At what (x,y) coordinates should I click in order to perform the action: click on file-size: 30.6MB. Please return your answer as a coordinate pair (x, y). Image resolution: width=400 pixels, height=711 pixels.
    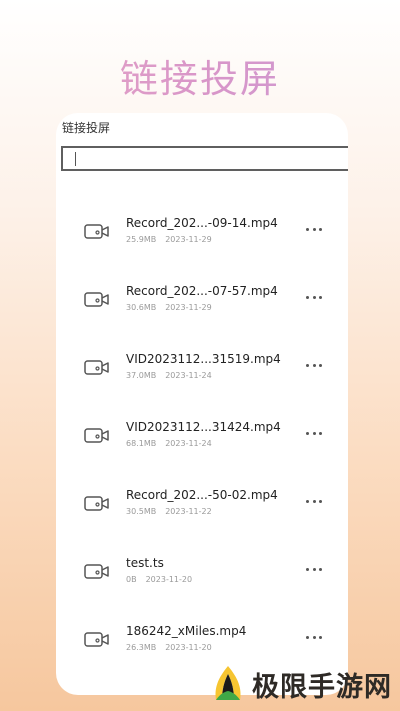
    Looking at the image, I should click on (141, 307).